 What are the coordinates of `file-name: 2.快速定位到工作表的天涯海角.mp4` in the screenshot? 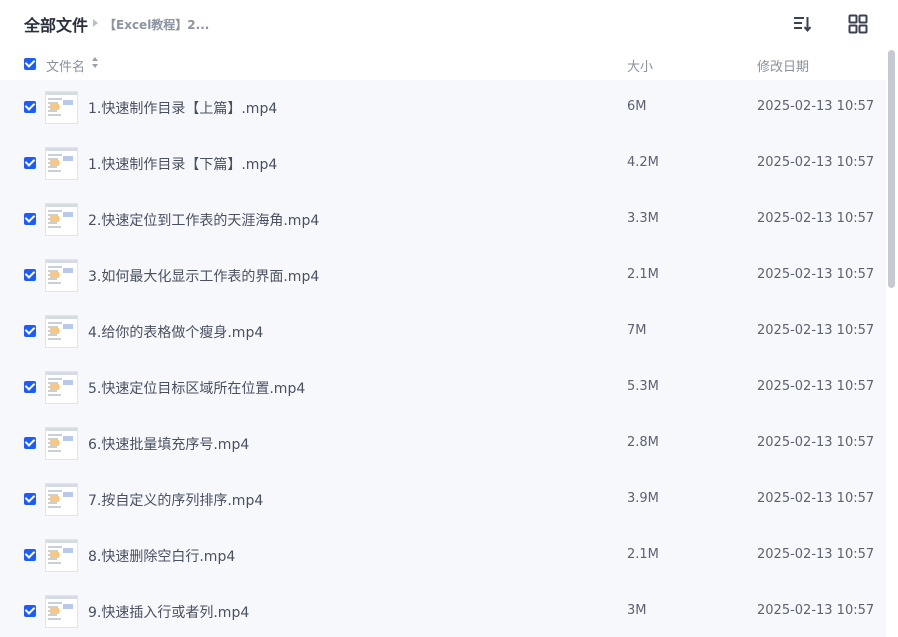 It's located at (203, 220).